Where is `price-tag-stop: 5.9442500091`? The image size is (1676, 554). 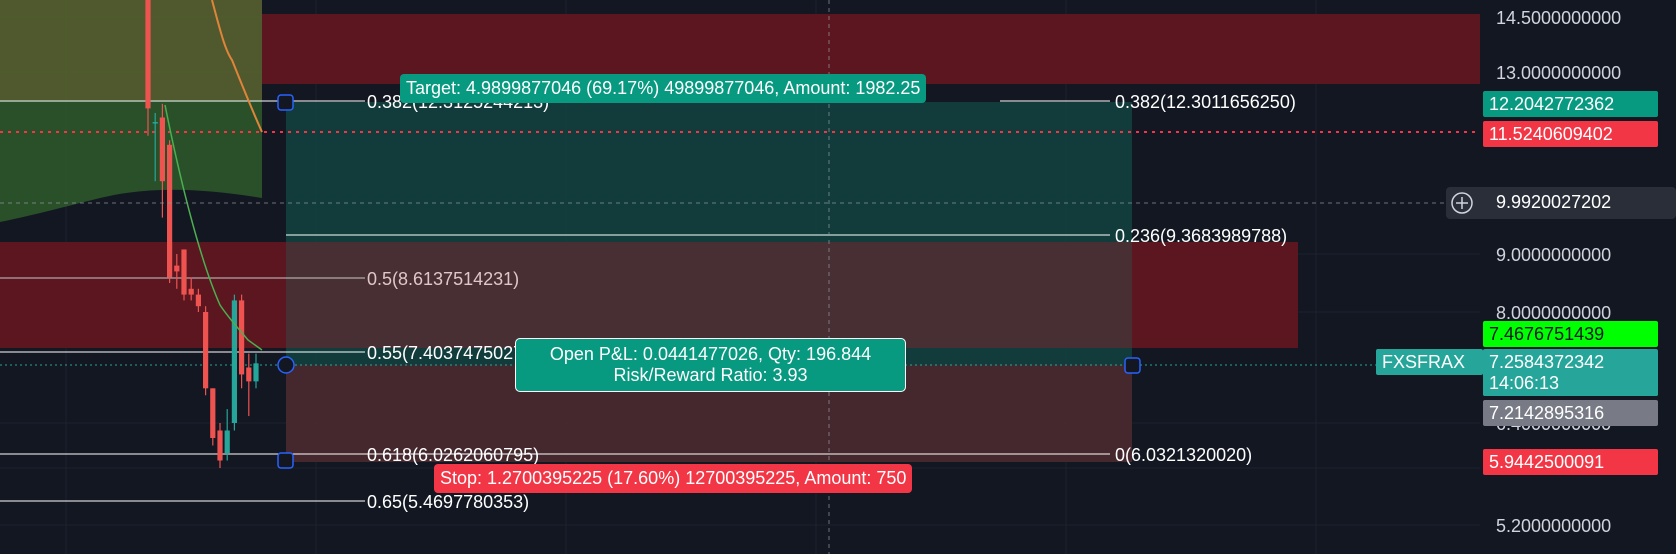 price-tag-stop: 5.9442500091 is located at coordinates (1570, 462).